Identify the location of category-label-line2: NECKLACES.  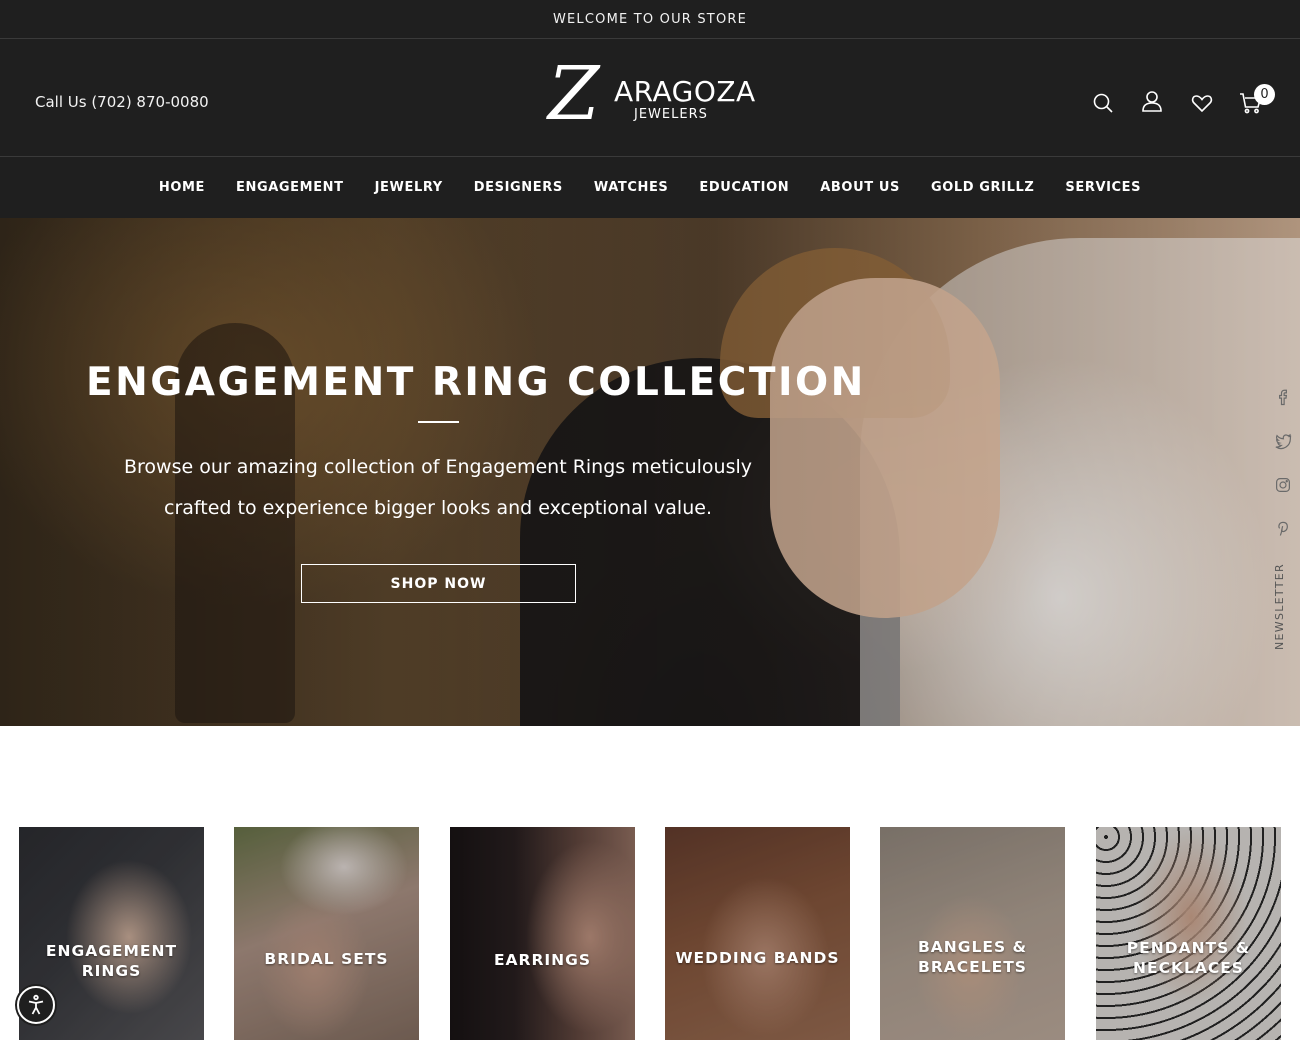
(1188, 968).